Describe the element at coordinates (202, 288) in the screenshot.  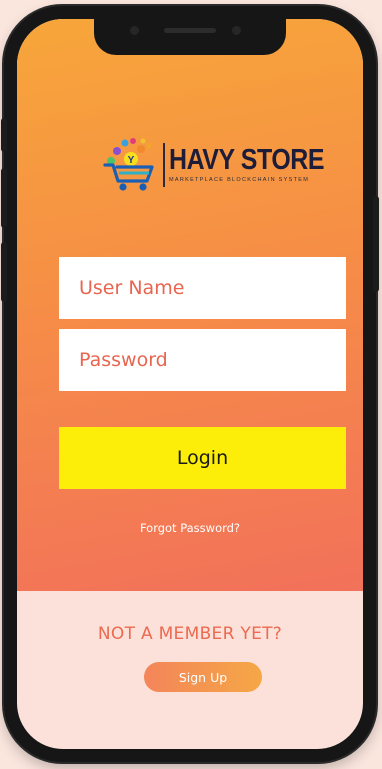
I see `username-input` at that location.